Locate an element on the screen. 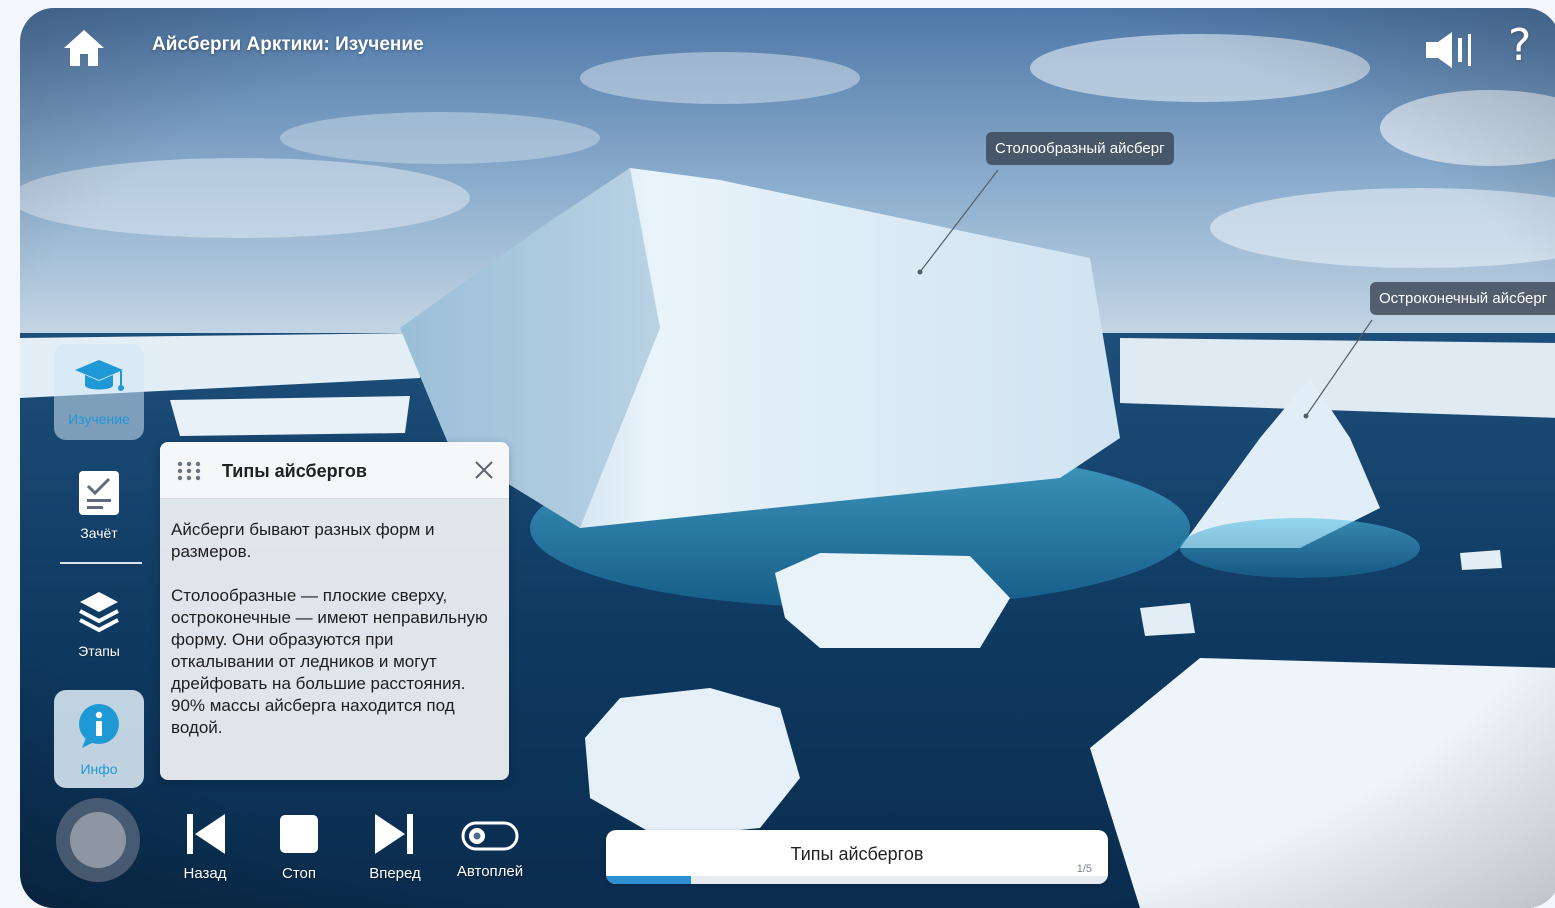  forward-button: Вперед is located at coordinates (395, 847).